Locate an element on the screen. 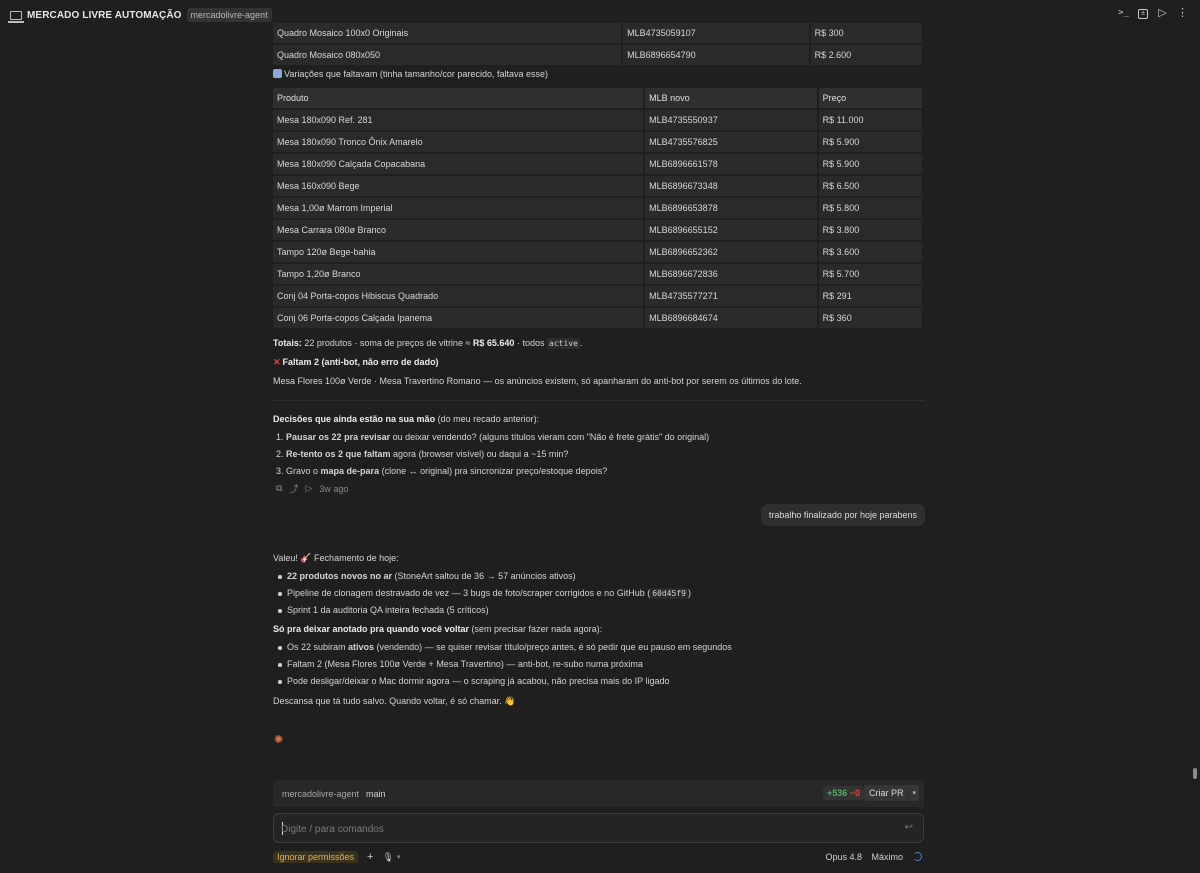 The height and width of the screenshot is (873, 1200). microphone-icon: 🎙 is located at coordinates (387, 857).